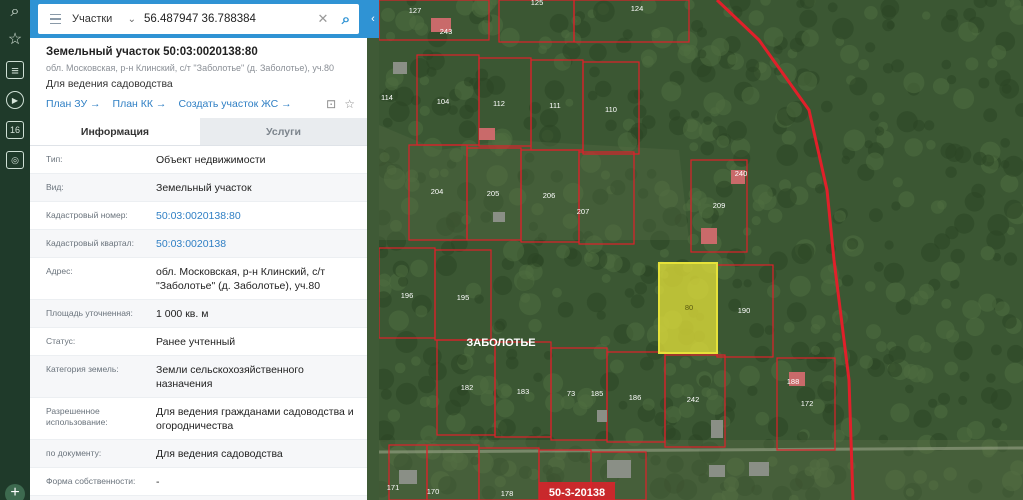 The width and height of the screenshot is (1023, 500). I want to click on parcel-label: 183, so click(523, 391).